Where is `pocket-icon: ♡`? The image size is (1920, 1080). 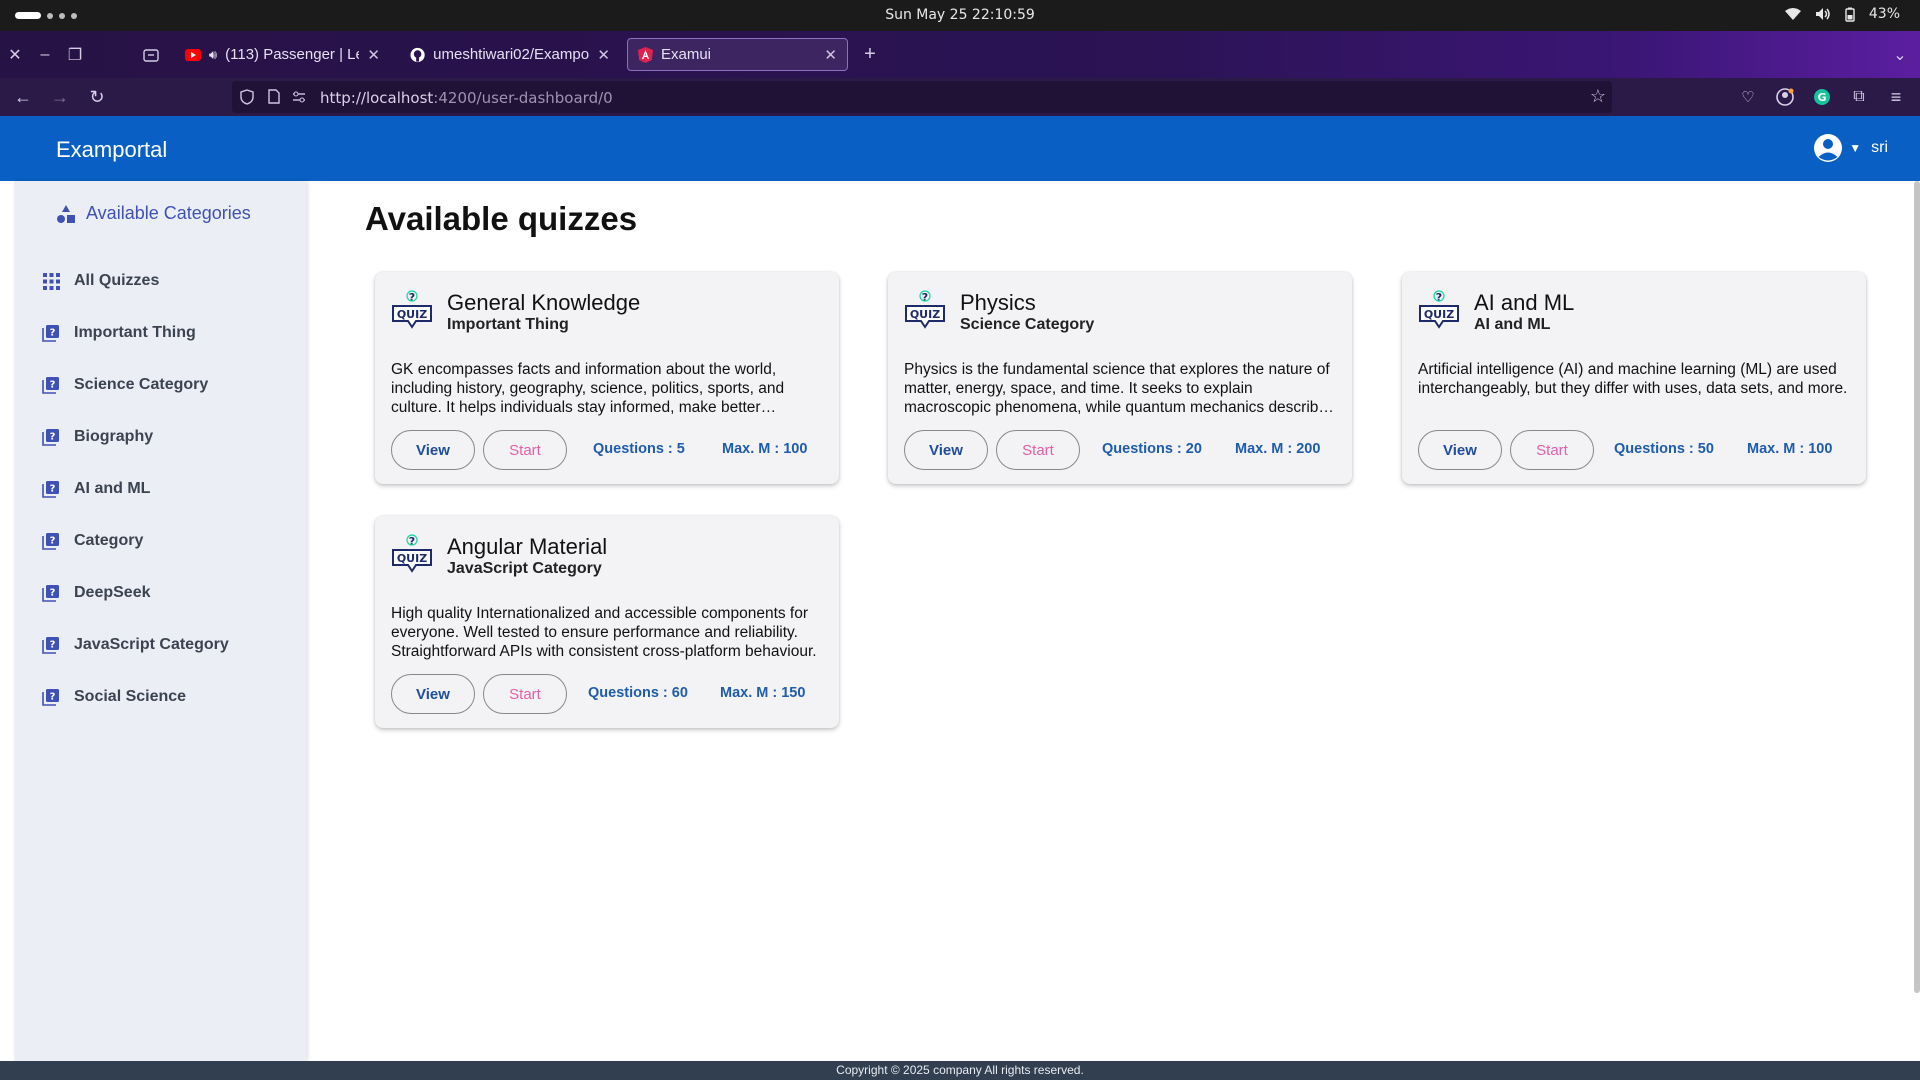 pocket-icon: ♡ is located at coordinates (1748, 97).